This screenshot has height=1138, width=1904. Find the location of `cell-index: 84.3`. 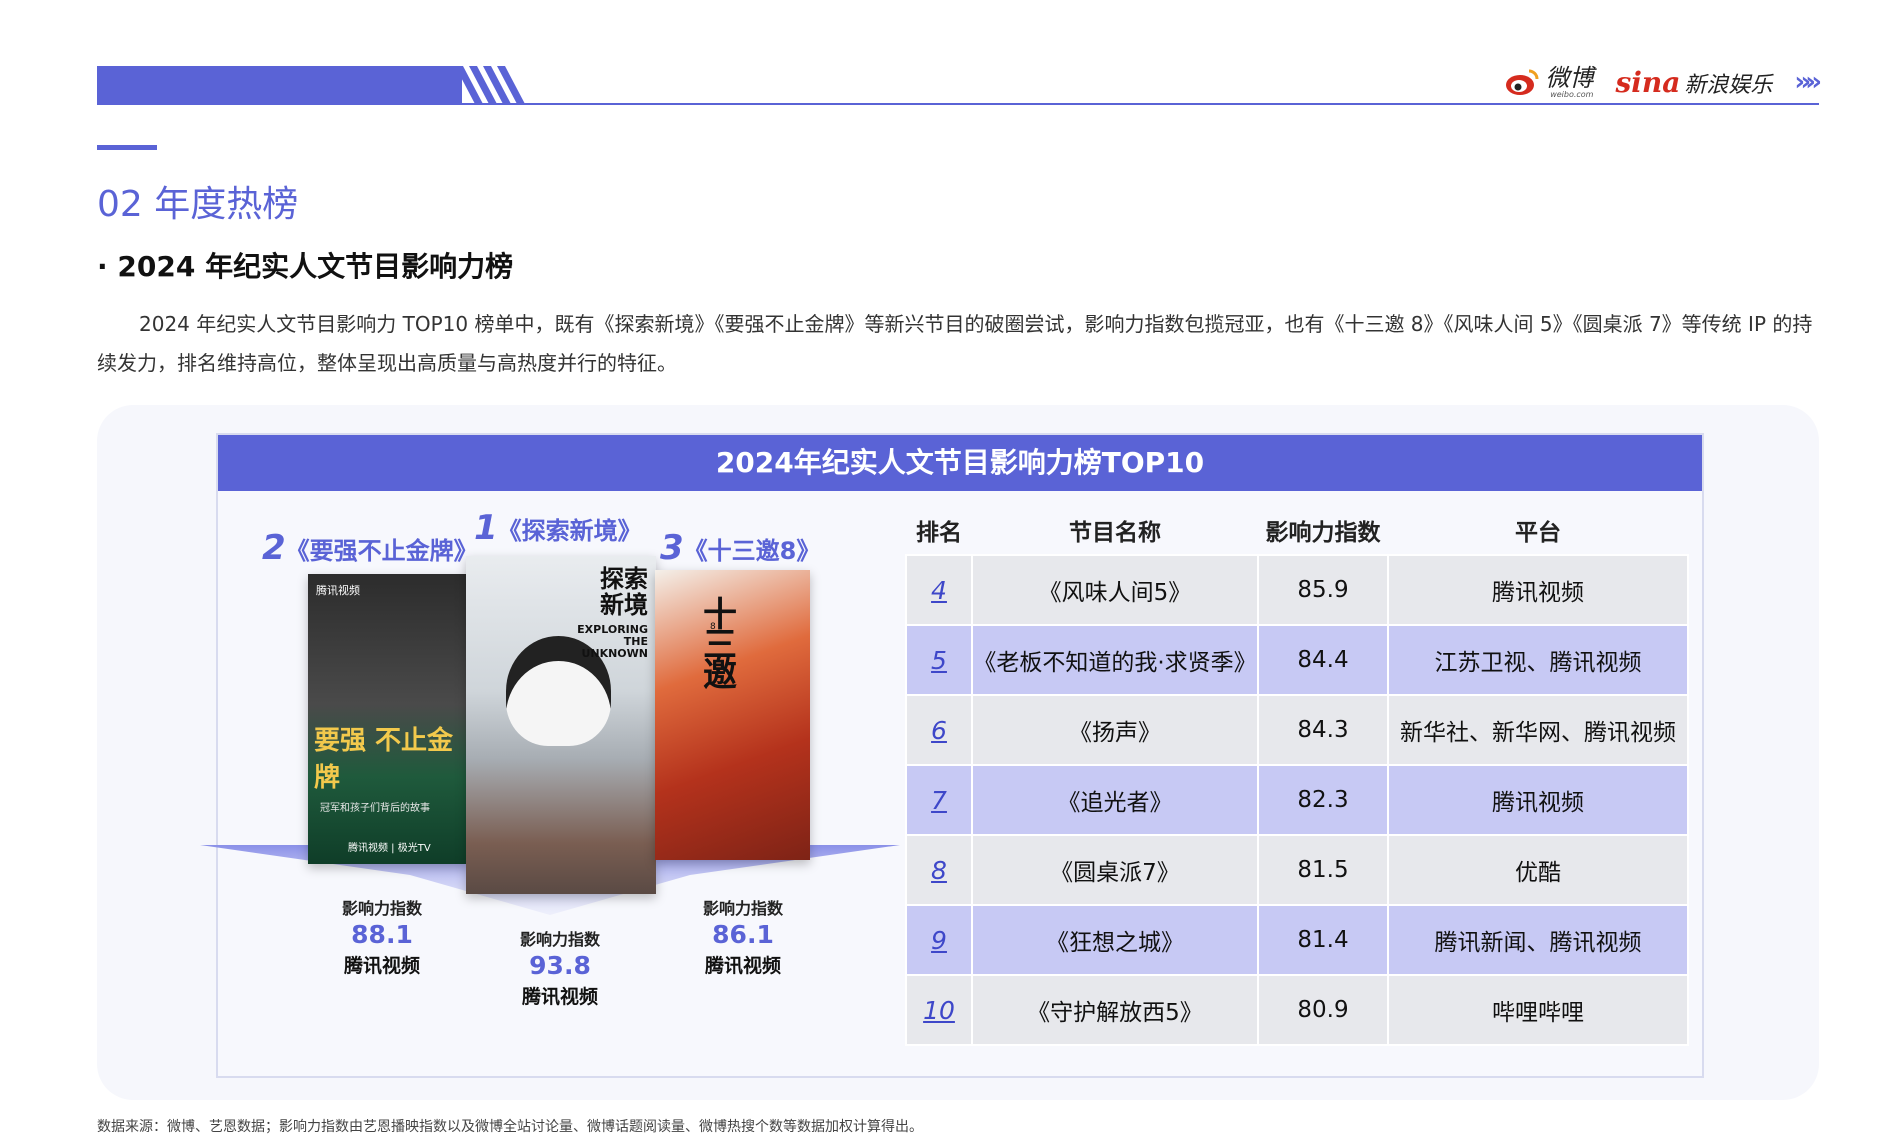

cell-index: 84.3 is located at coordinates (1323, 730).